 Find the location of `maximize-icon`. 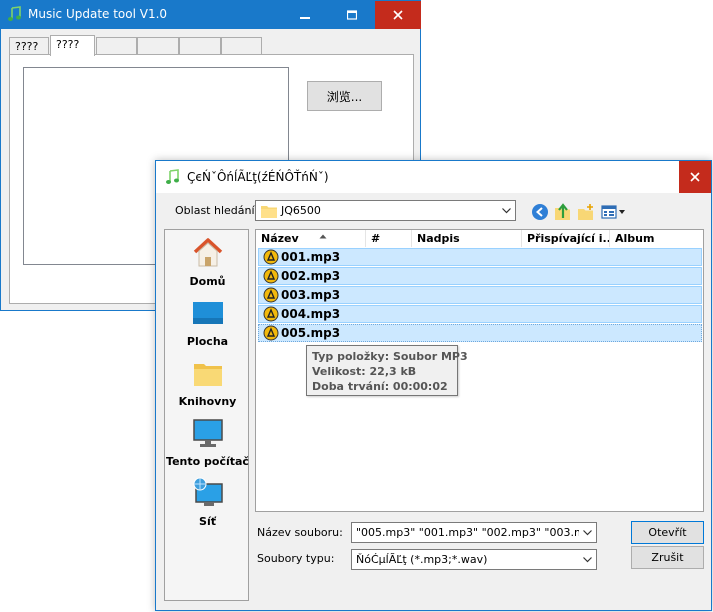

maximize-icon is located at coordinates (352, 15).